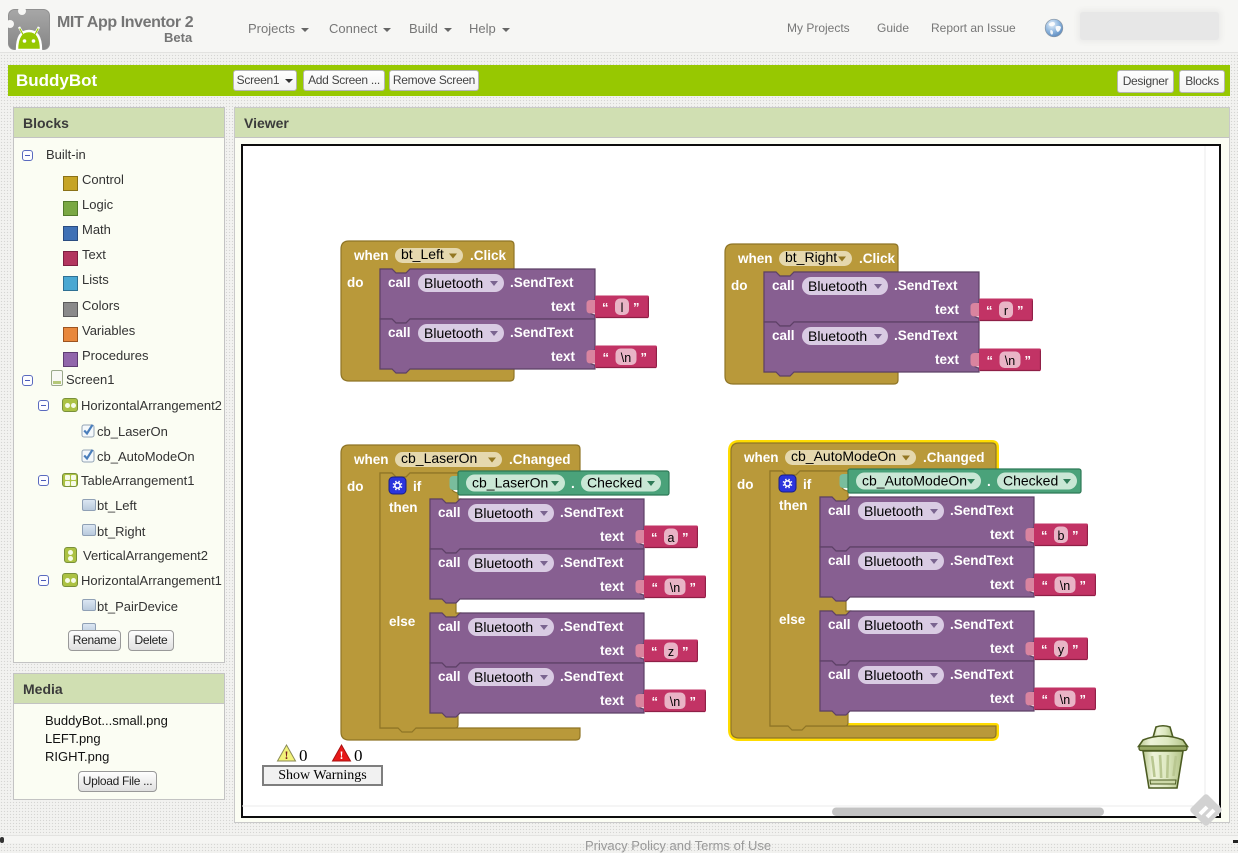 Image resolution: width=1238 pixels, height=853 pixels. Describe the element at coordinates (792, 619) in the screenshot. I see `svg-text: else` at that location.